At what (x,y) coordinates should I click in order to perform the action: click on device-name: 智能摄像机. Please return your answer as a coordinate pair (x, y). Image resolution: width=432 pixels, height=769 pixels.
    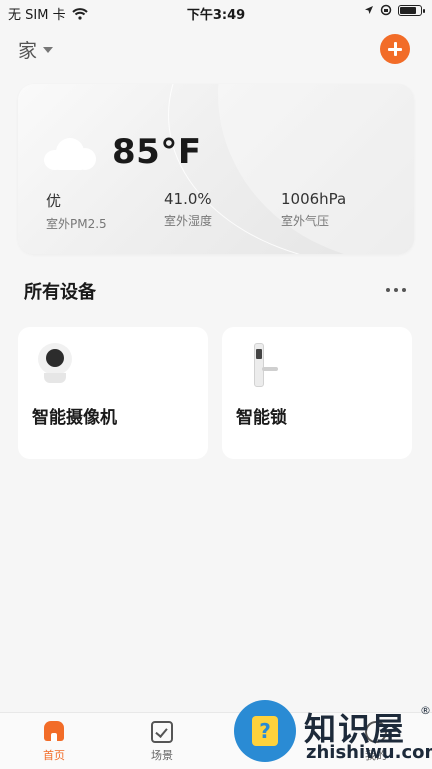
    Looking at the image, I should click on (74, 418).